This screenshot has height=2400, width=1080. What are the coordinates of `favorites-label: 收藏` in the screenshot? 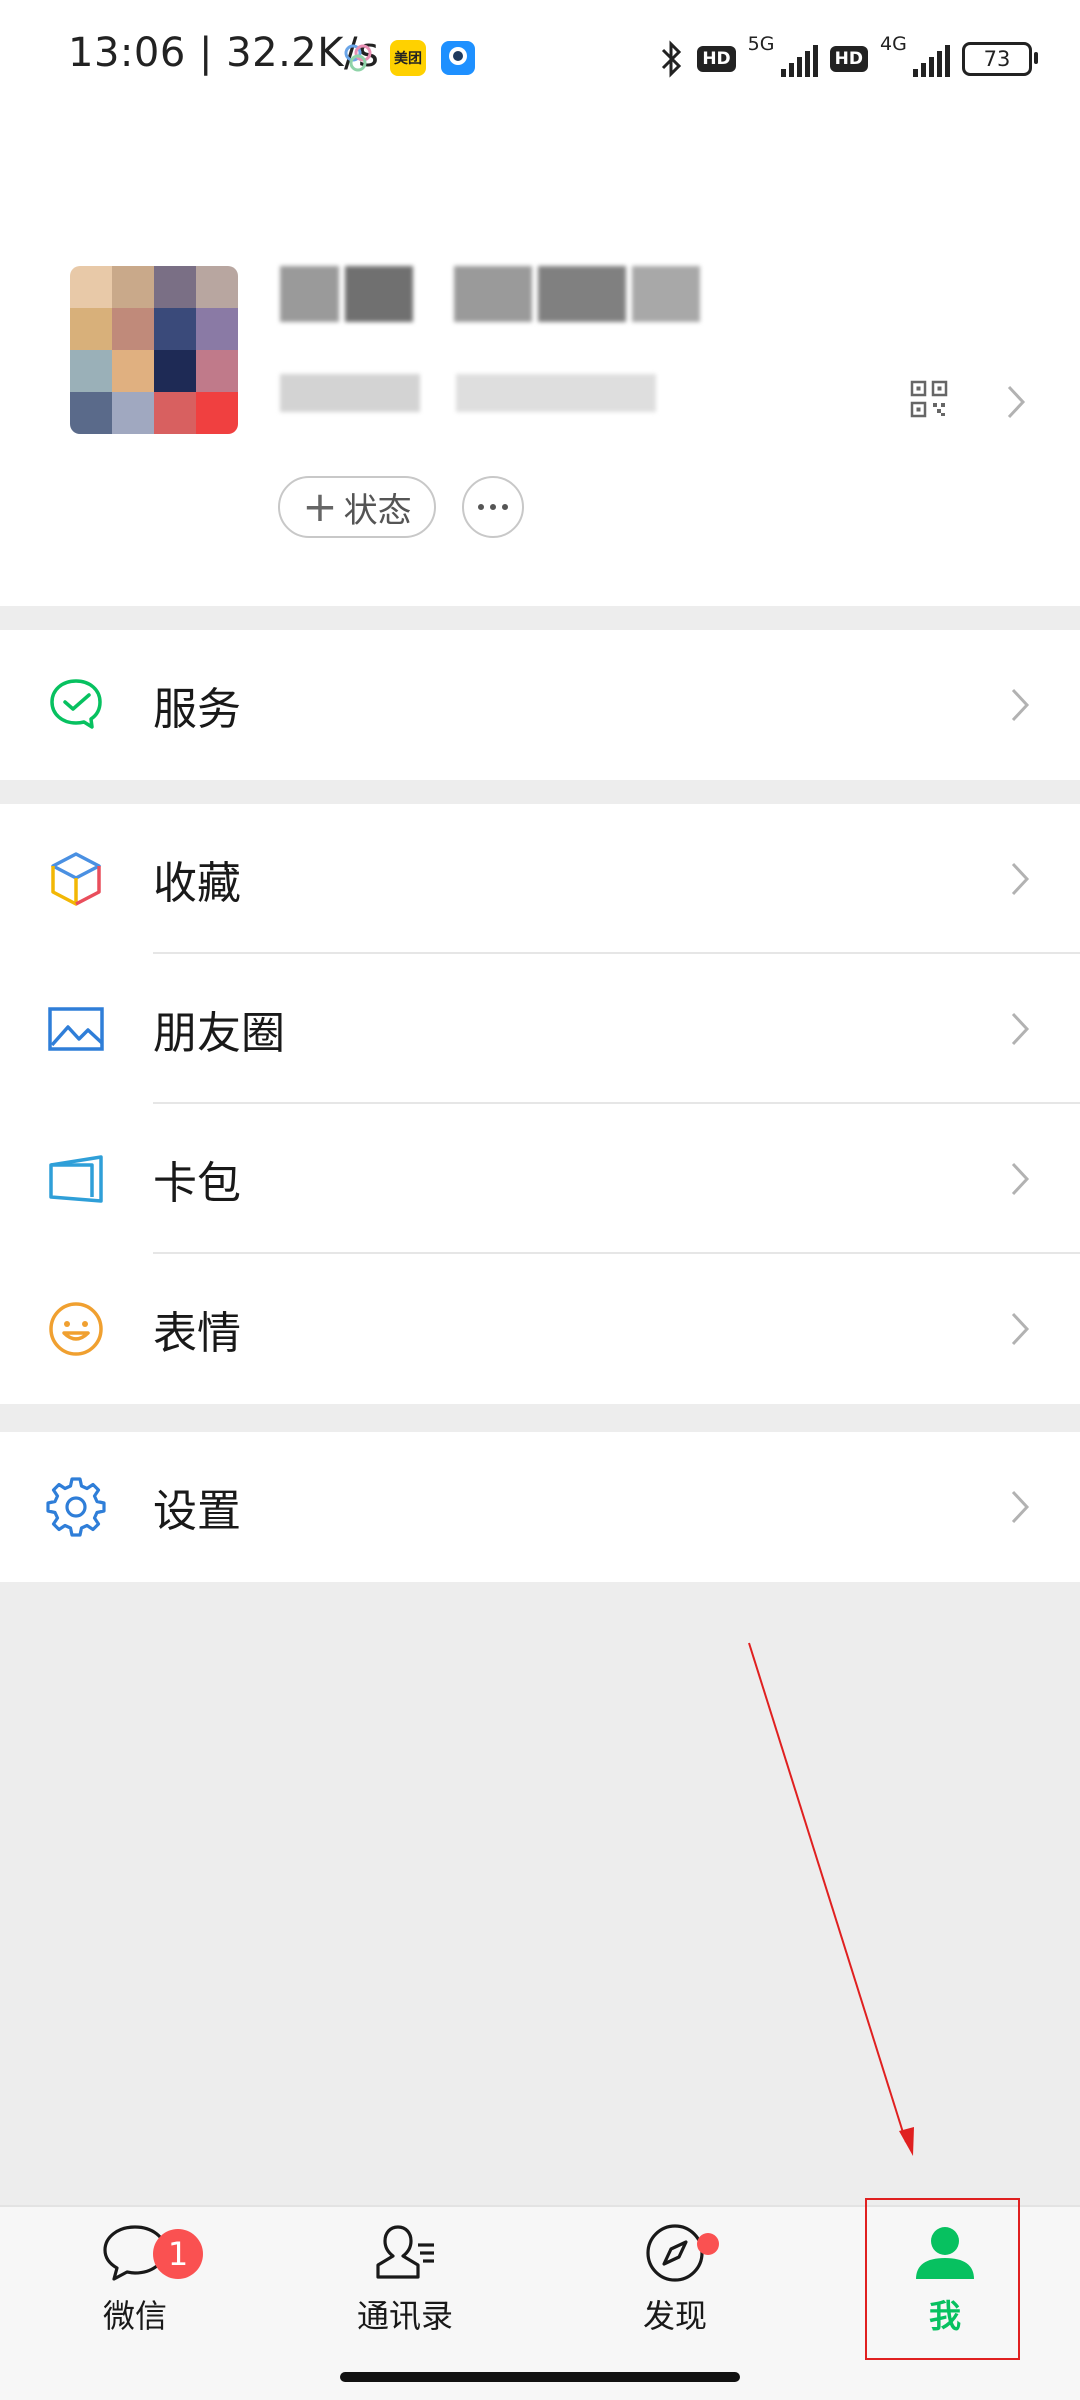 It's located at (197, 883).